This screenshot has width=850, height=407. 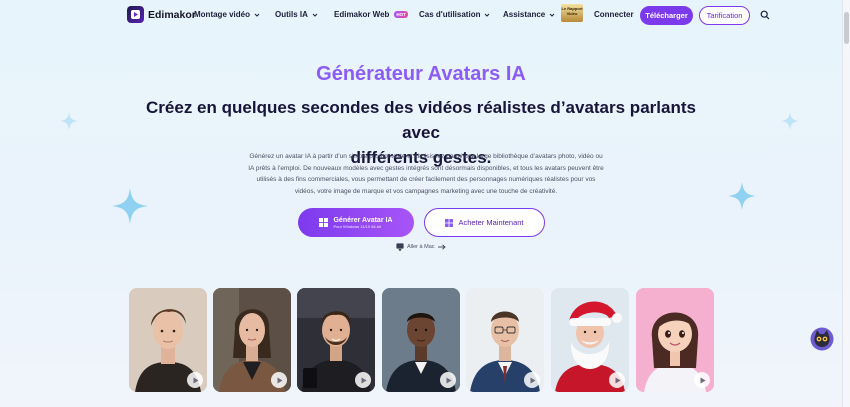 I want to click on nav-montage-video: Montage vidéo, so click(x=227, y=14).